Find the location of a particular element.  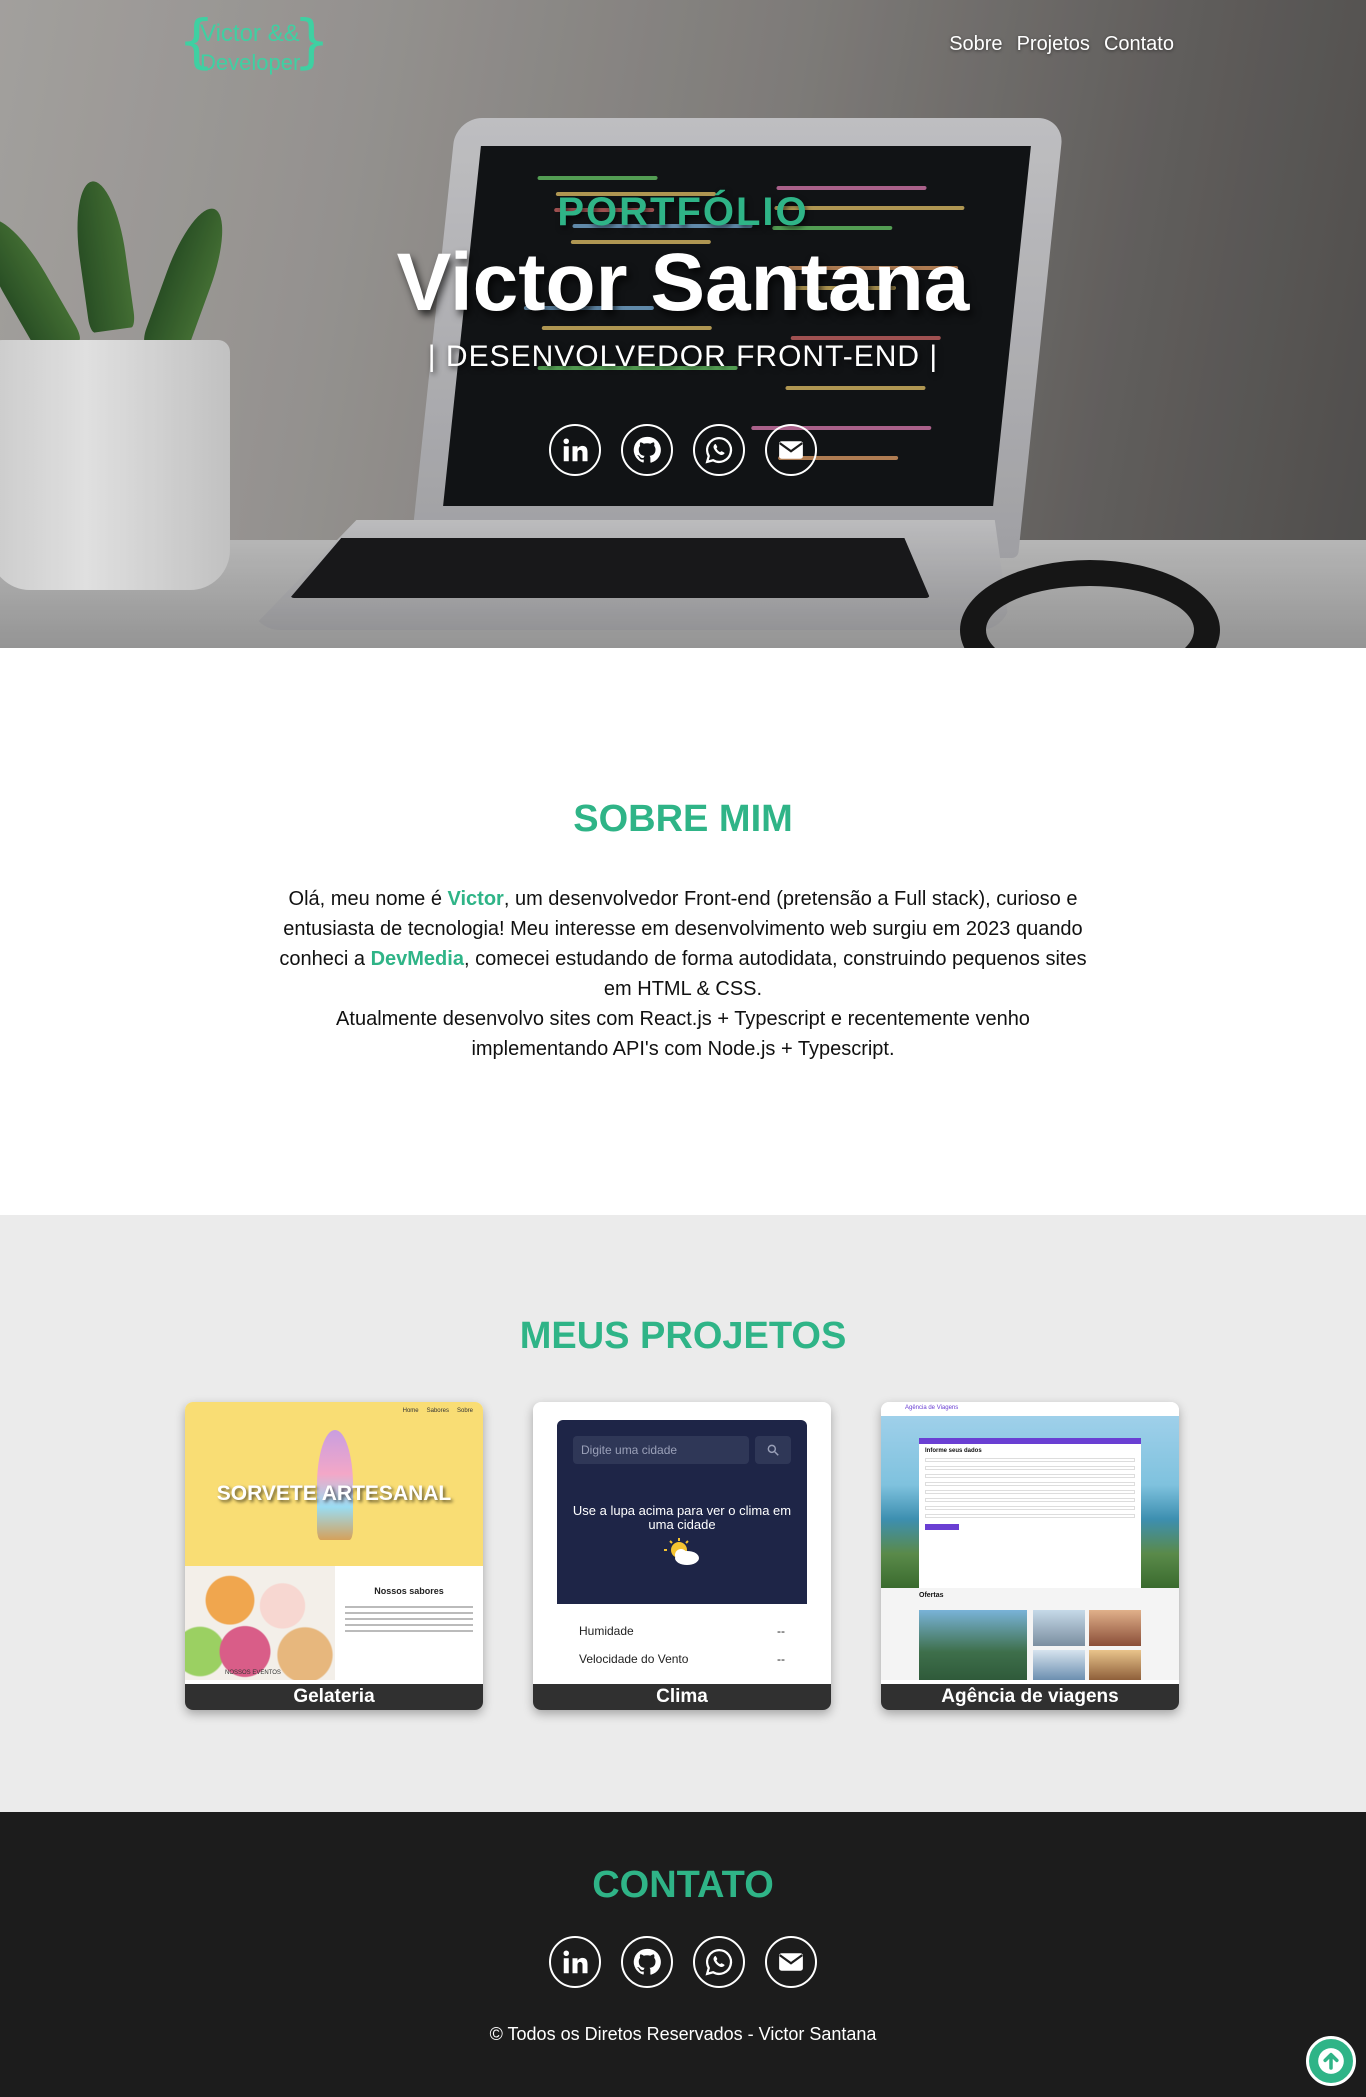

gelateria-text-lines is located at coordinates (409, 1621).